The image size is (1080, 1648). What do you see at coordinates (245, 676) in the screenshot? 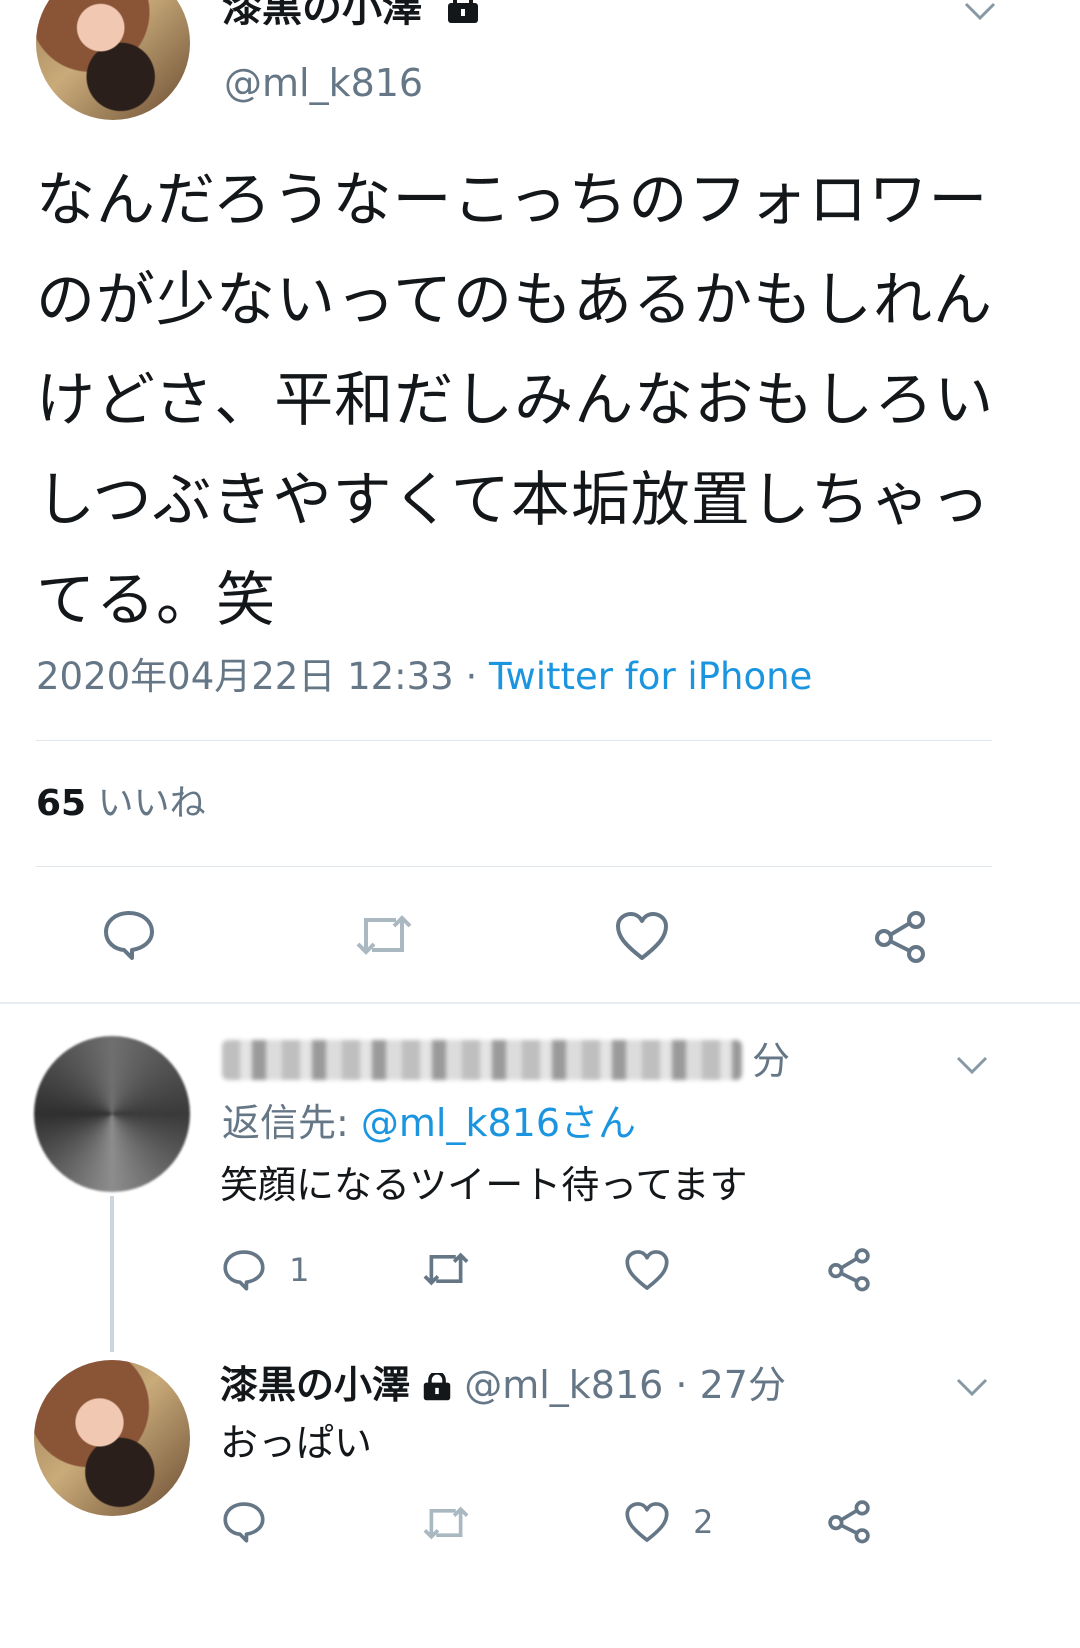
I see `tweet-timestamp: 2020年04月22日 12:33` at bounding box center [245, 676].